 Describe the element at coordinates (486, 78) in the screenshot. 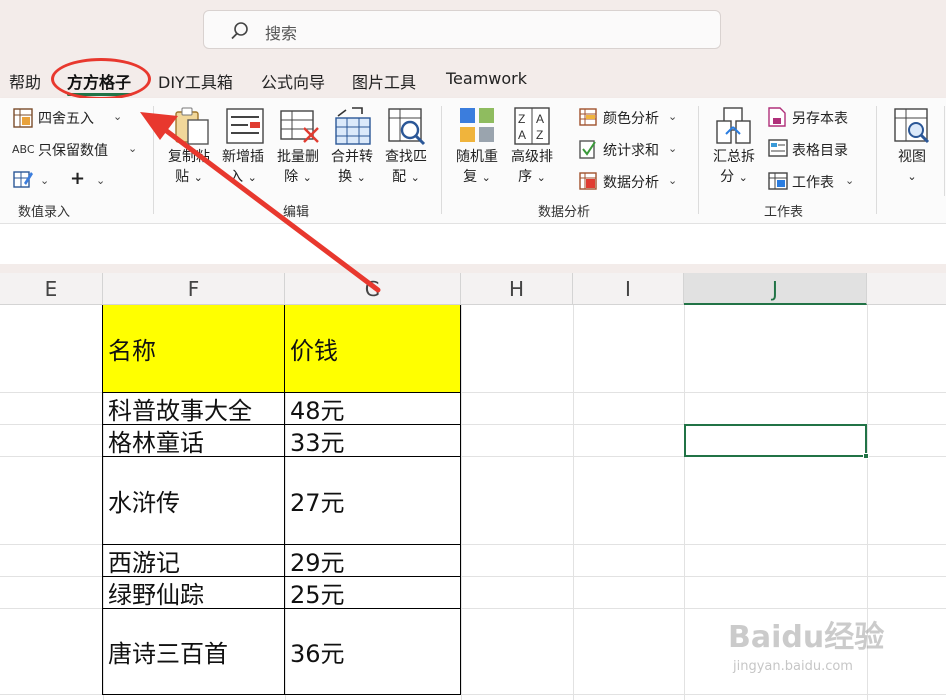

I see `tab-teamwork: Teamwork` at that location.